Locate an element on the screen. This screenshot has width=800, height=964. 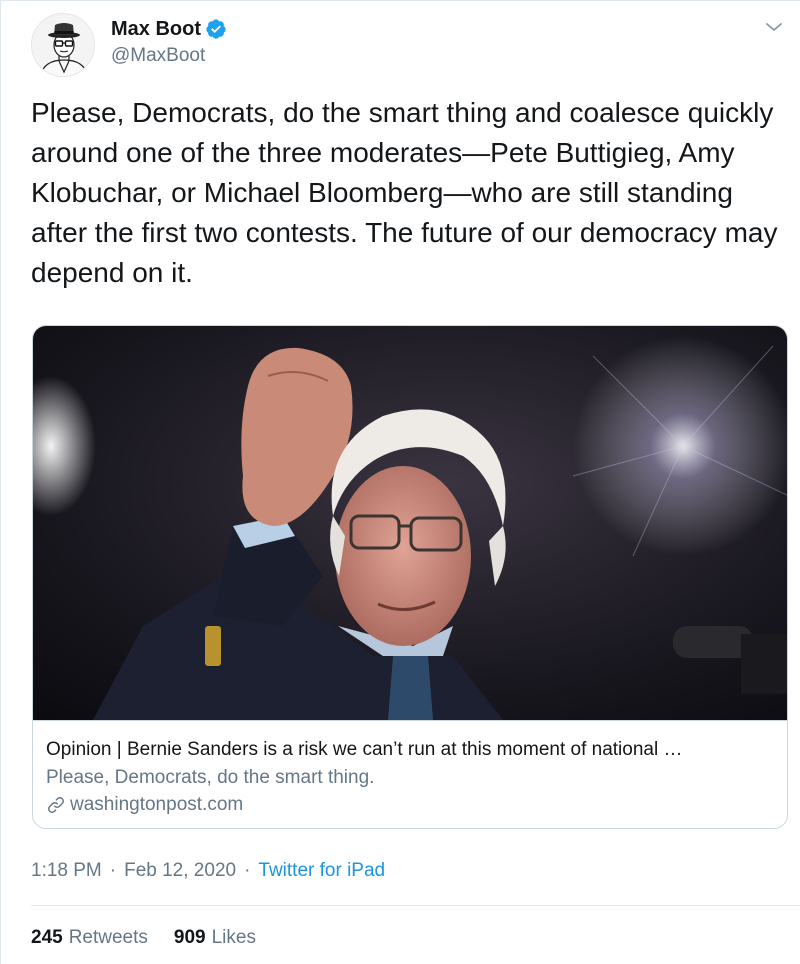
avatar is located at coordinates (63, 45).